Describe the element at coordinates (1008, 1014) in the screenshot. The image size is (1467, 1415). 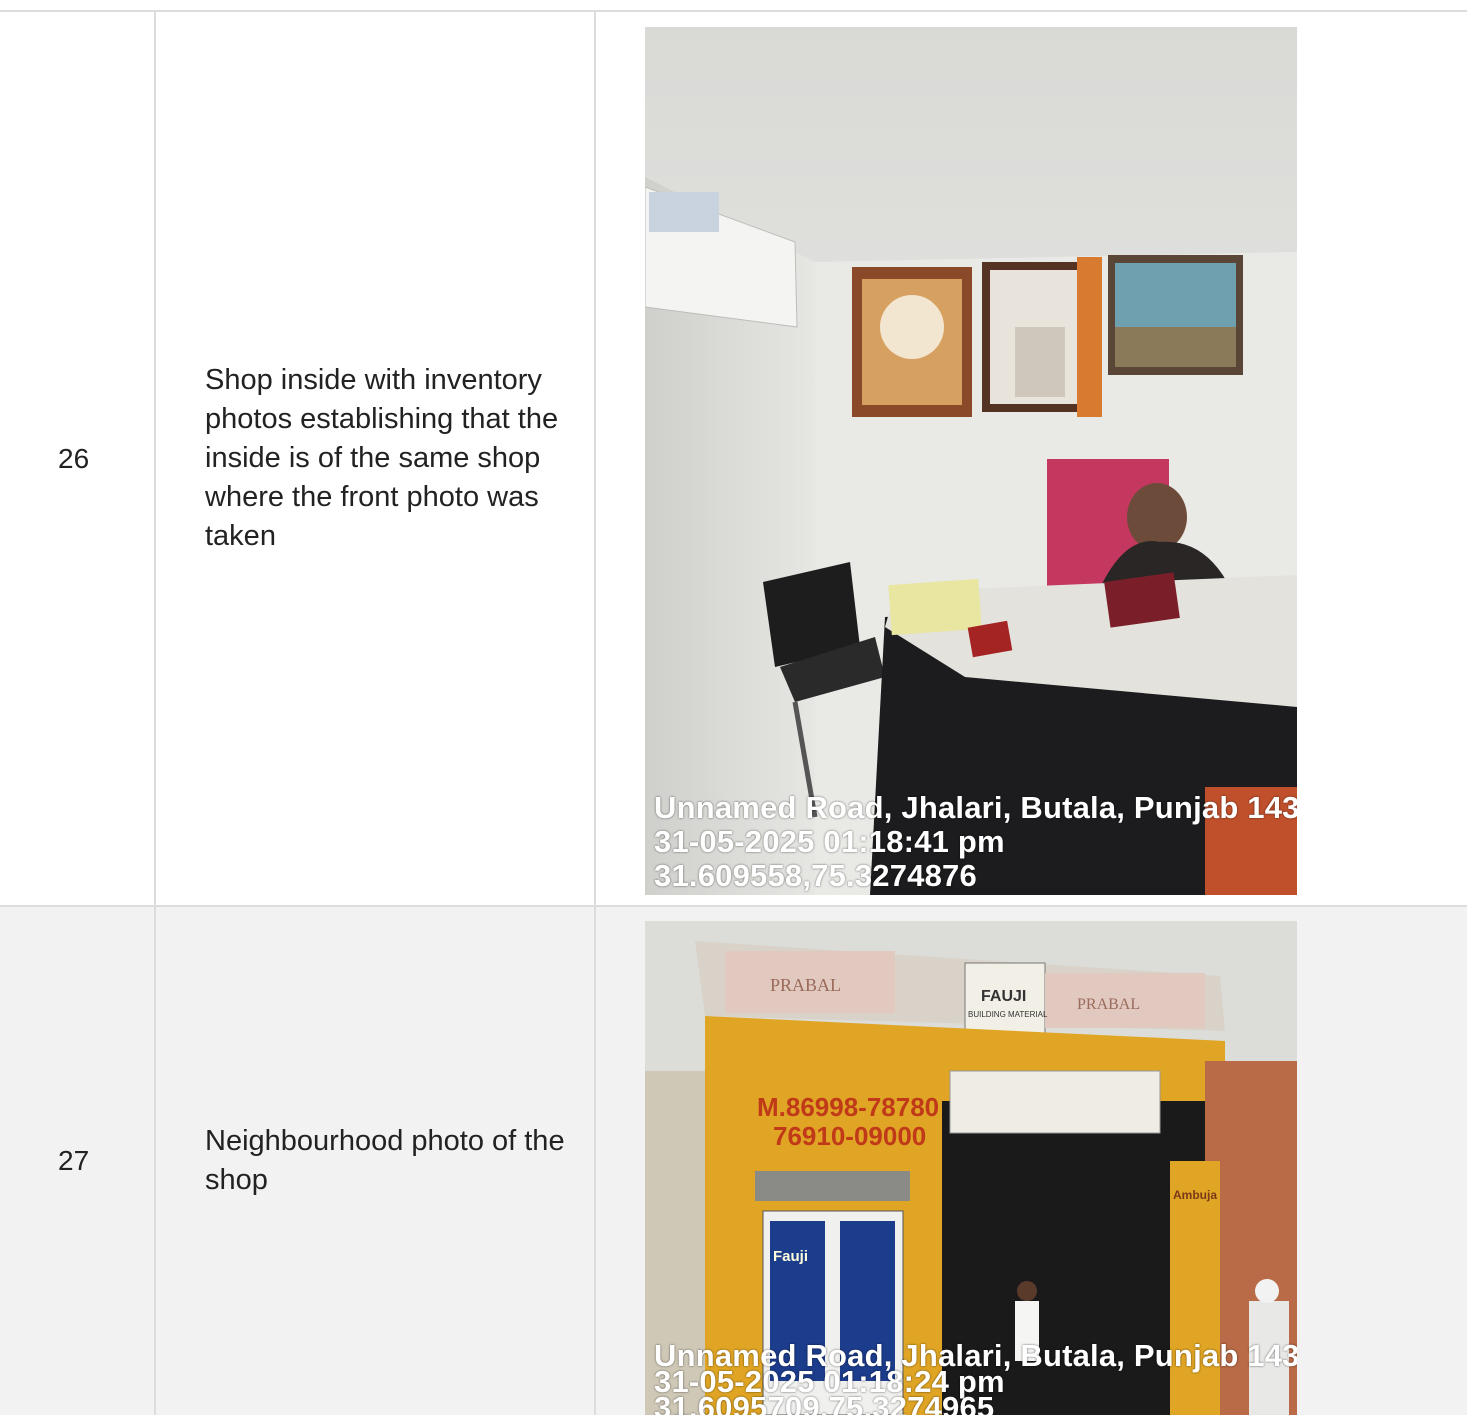
I see `board-sub-text: BUILDING MATERIAL` at that location.